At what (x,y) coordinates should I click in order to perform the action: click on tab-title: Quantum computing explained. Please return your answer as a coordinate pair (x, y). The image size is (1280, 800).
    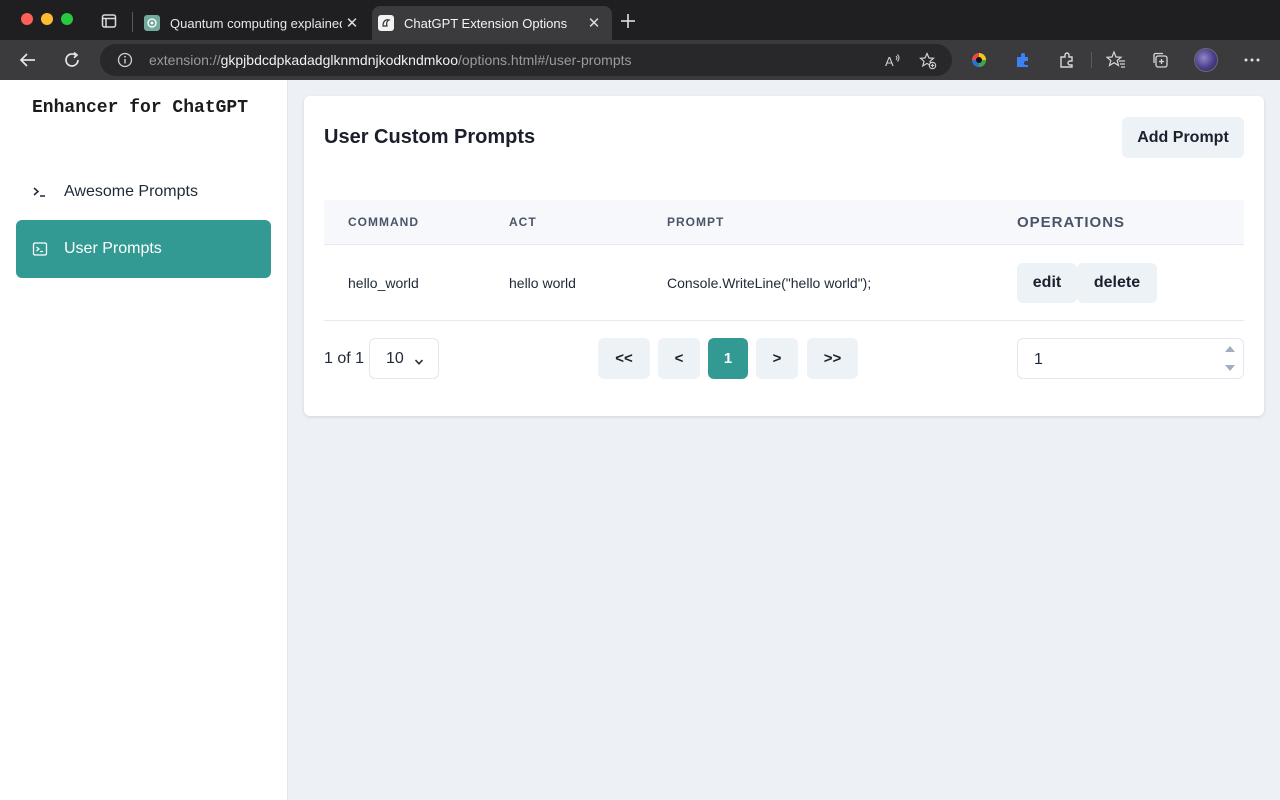
    Looking at the image, I should click on (256, 23).